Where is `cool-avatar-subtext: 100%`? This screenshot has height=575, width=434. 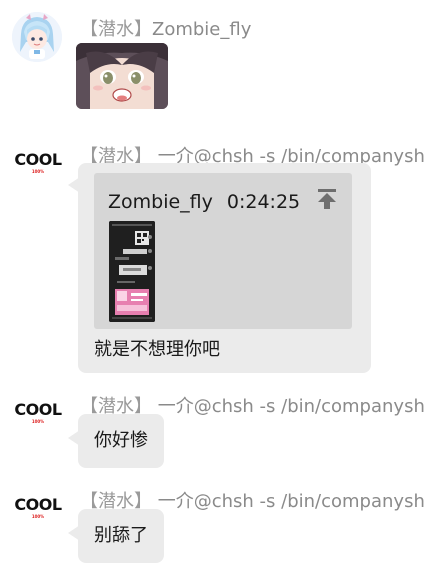 cool-avatar-subtext: 100% is located at coordinates (38, 516).